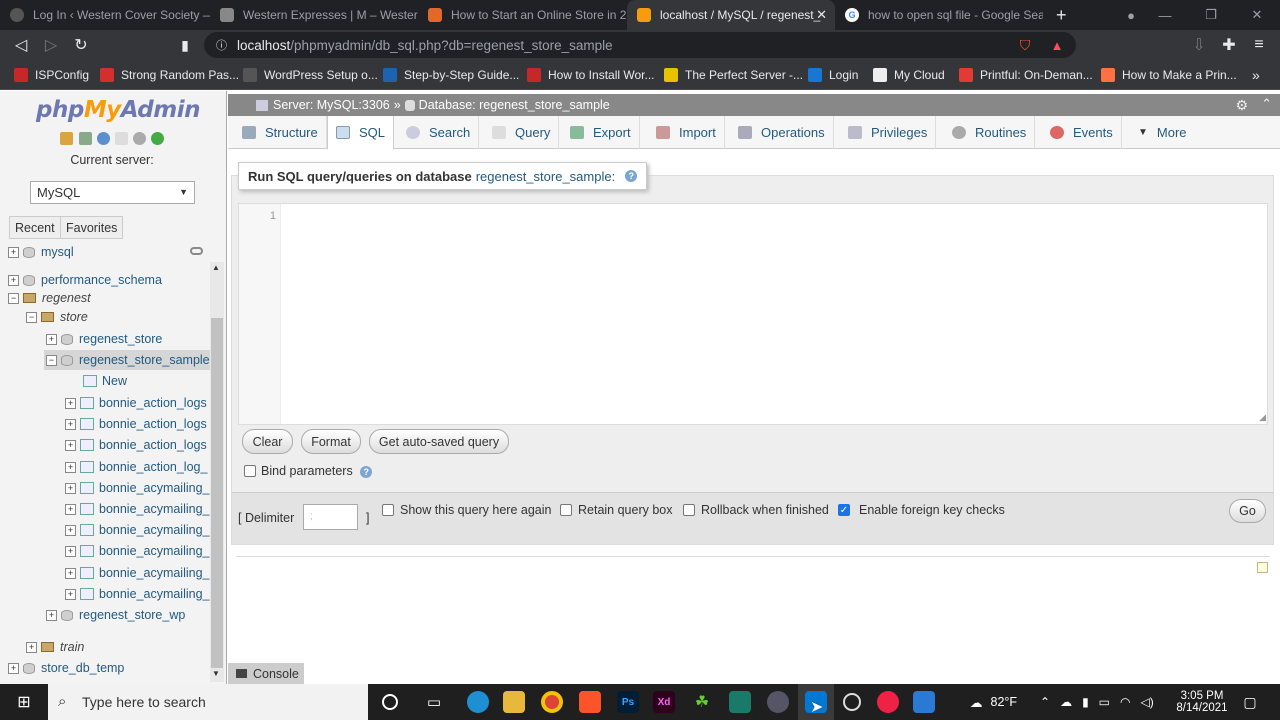  What do you see at coordinates (118, 110) in the screenshot?
I see `phpmyadmin-logo: phpMyAdmin` at bounding box center [118, 110].